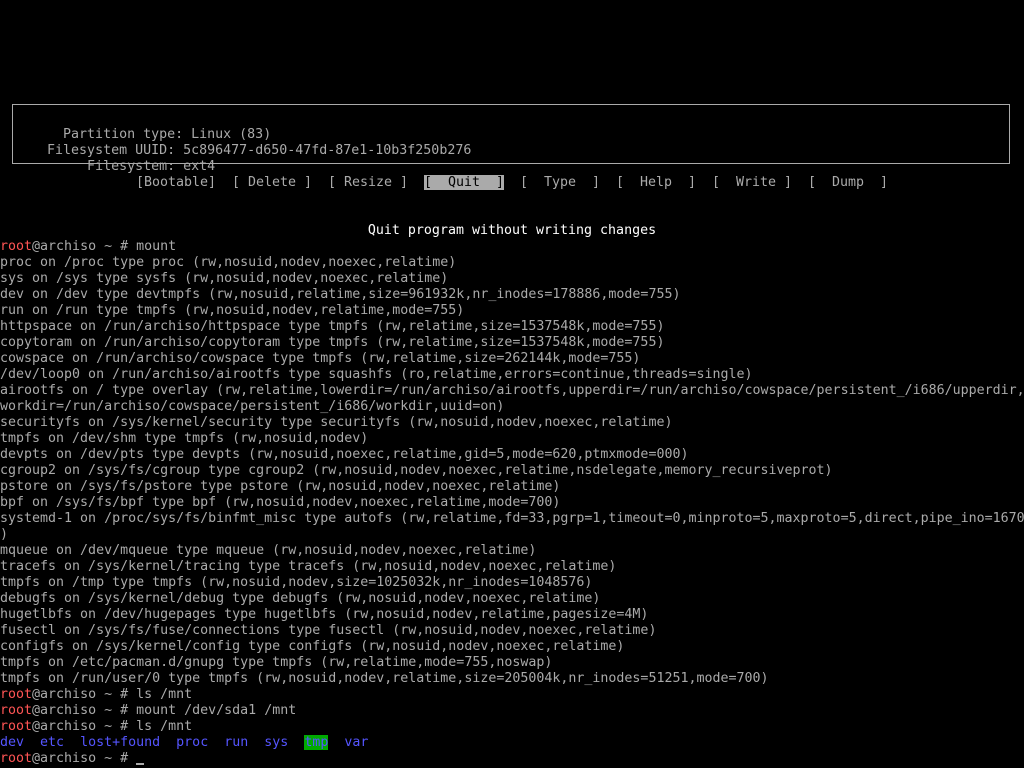  I want to click on quit-button: [ Quit ], so click(464, 183).